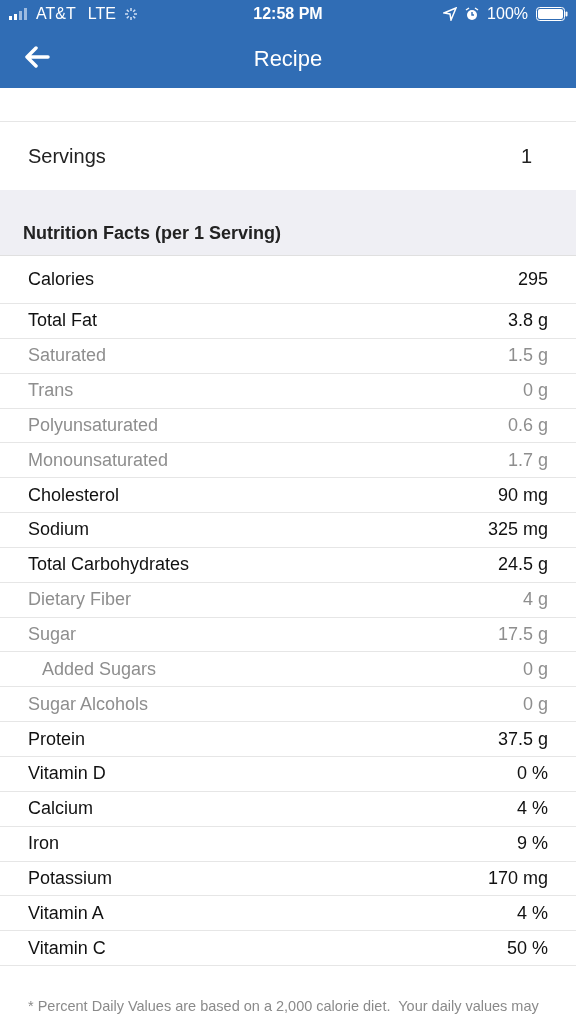  I want to click on nutrient-label: Calories, so click(61, 279).